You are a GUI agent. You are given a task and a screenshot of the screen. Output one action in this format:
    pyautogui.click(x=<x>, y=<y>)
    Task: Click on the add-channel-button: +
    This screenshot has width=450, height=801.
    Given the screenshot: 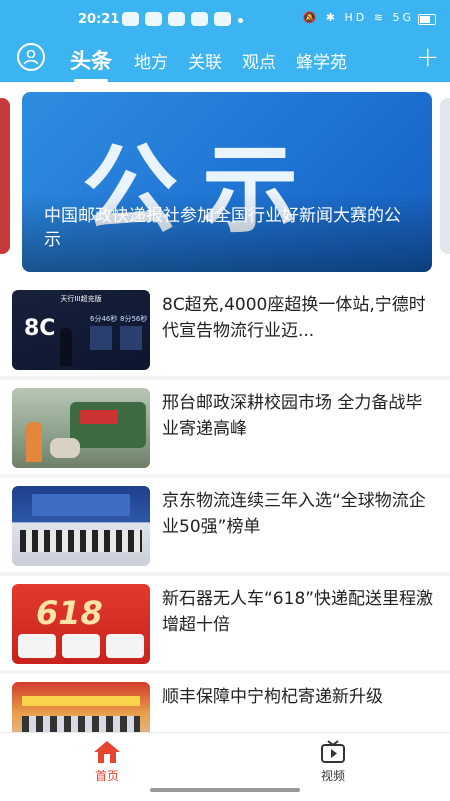 What is the action you would take?
    pyautogui.click(x=427, y=57)
    